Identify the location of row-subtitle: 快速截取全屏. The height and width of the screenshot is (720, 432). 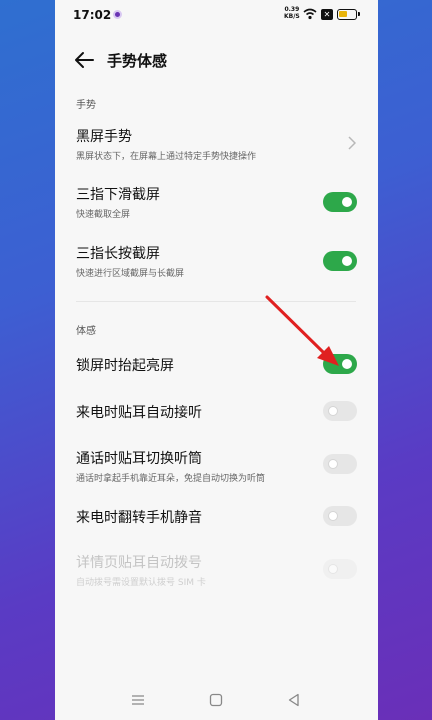
(103, 215).